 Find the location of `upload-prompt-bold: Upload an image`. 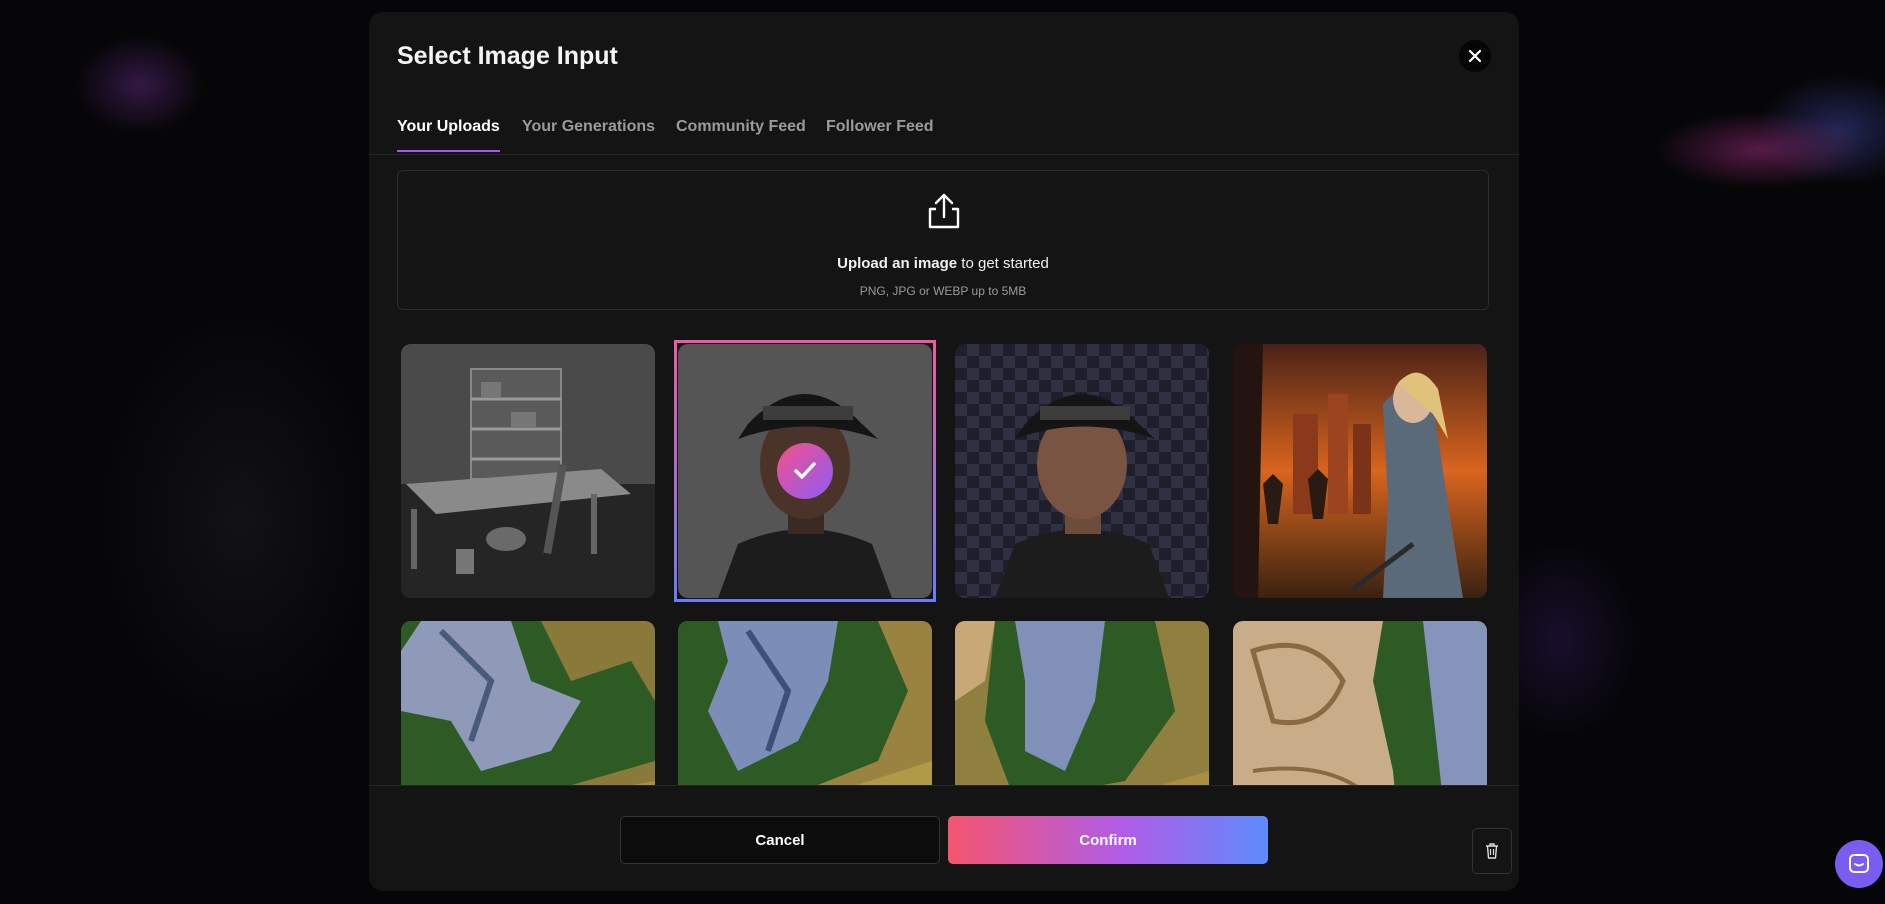

upload-prompt-bold: Upload an image is located at coordinates (897, 263).